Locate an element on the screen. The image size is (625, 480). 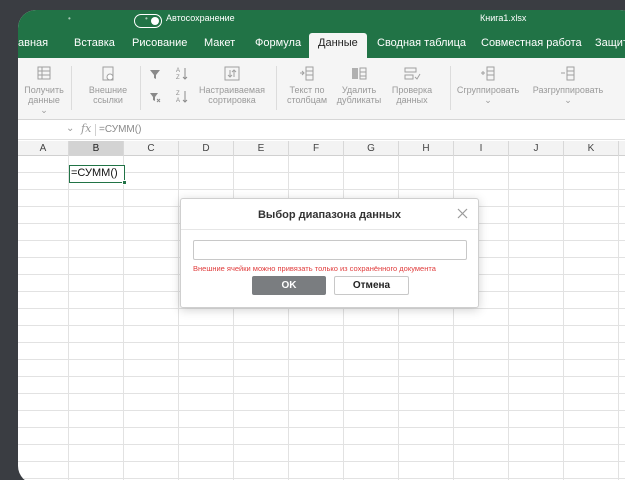
dialog-divider is located at coordinates (329, 229).